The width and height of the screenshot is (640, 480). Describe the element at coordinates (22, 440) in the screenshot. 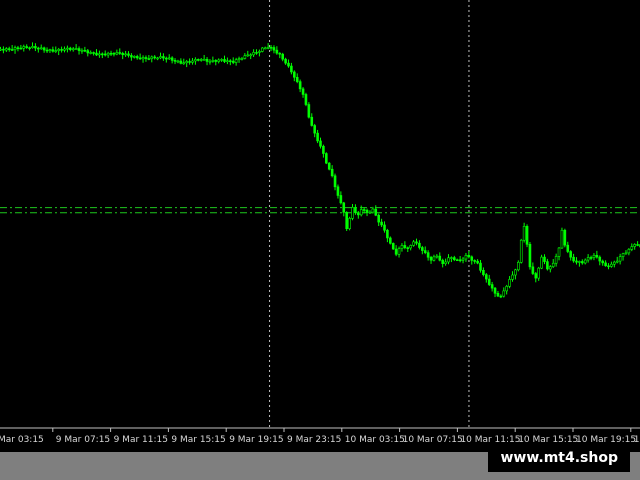

I see `time-tick-label: Mar 03:15` at that location.